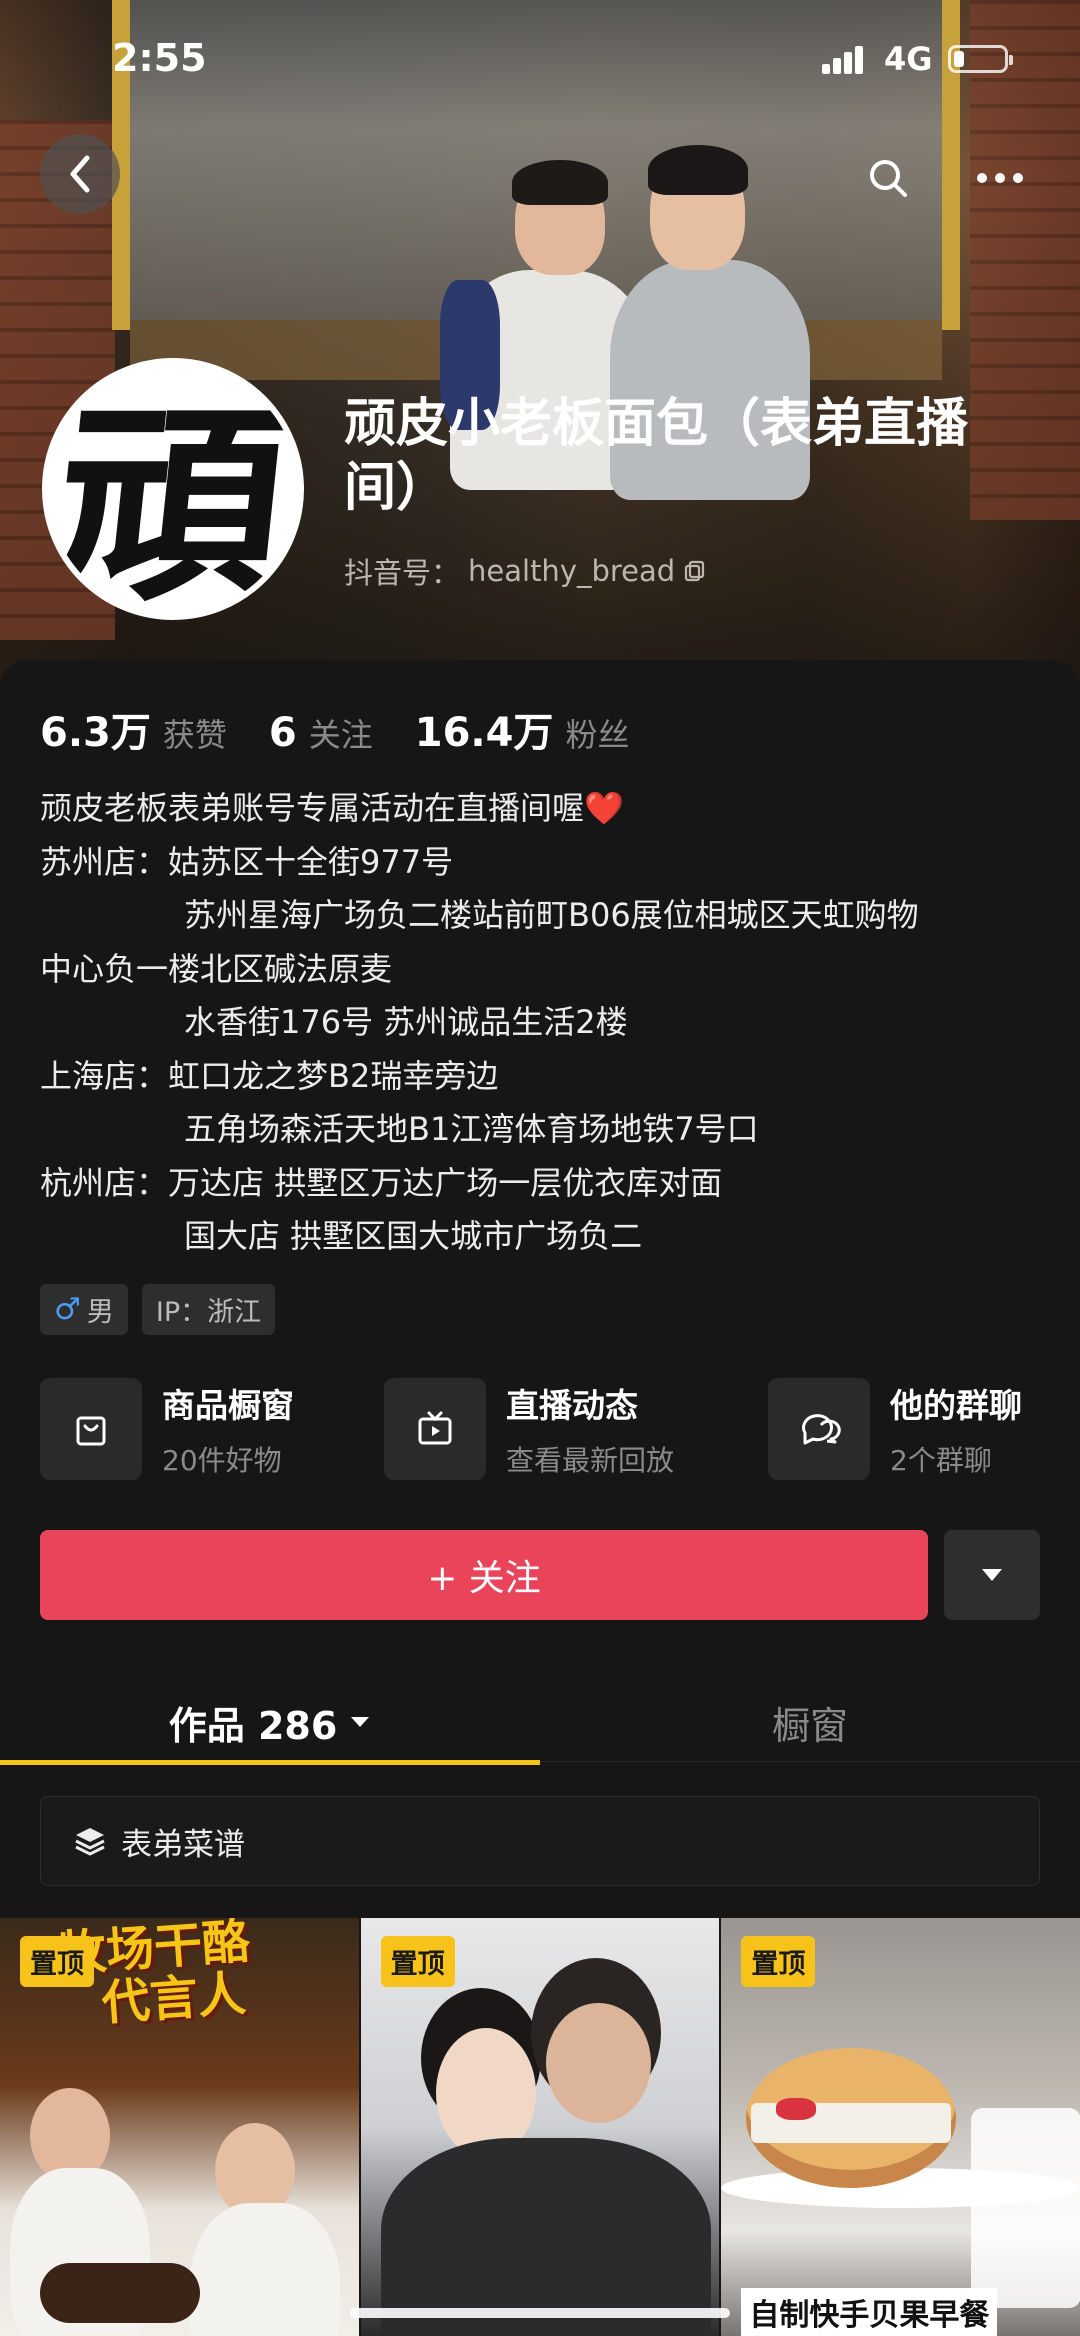 The width and height of the screenshot is (1080, 2336). What do you see at coordinates (604, 808) in the screenshot?
I see `heart-icon: ❤️` at bounding box center [604, 808].